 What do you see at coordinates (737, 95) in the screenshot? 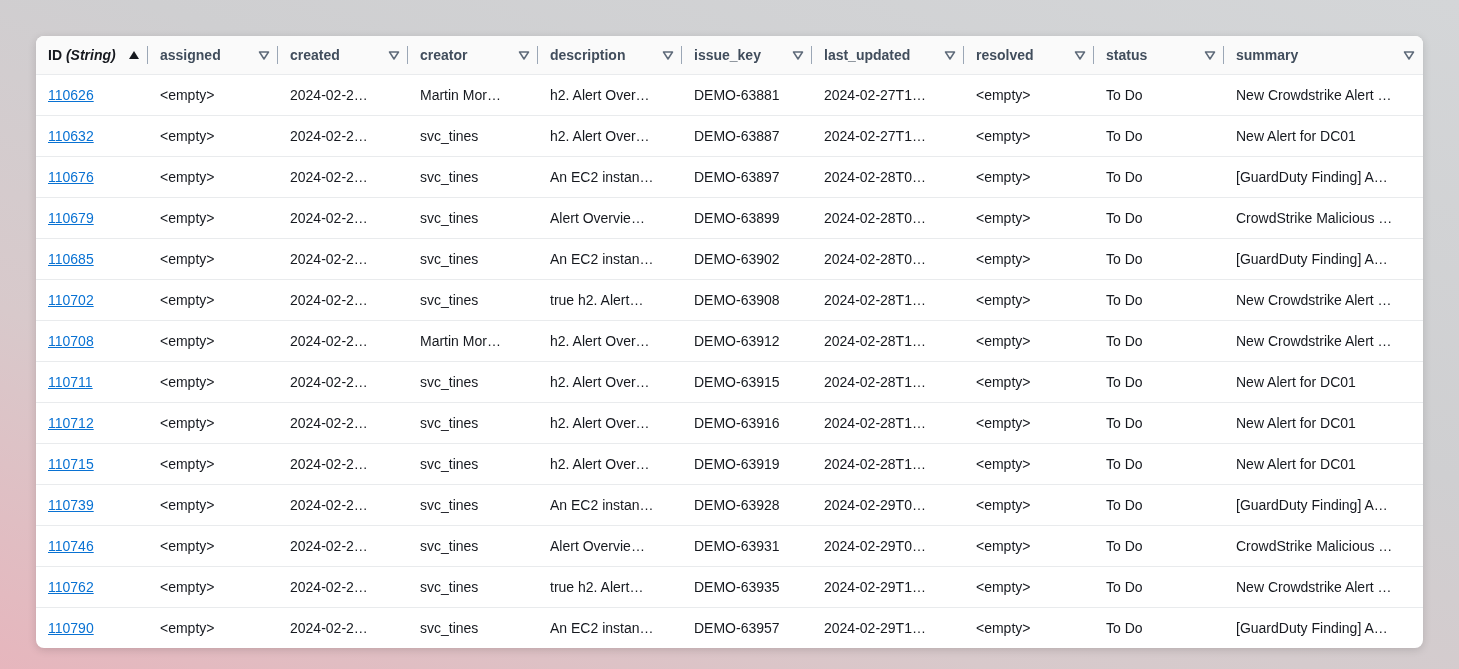
I see `table-cell: DEMO-63881` at bounding box center [737, 95].